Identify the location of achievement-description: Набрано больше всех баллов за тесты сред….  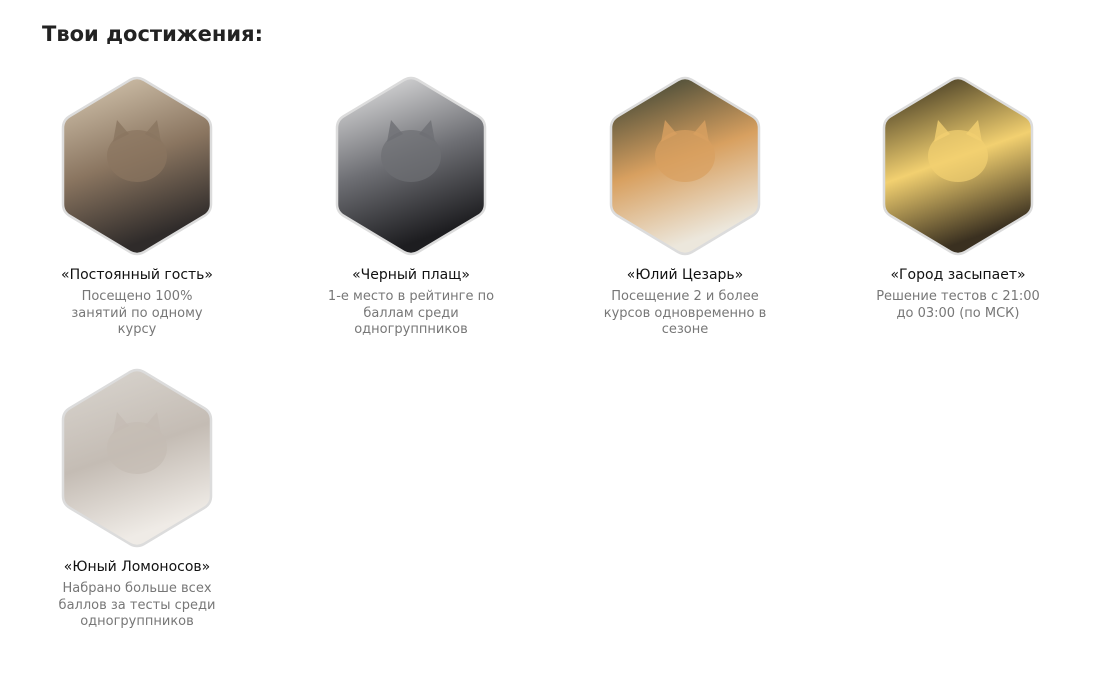
(137, 605).